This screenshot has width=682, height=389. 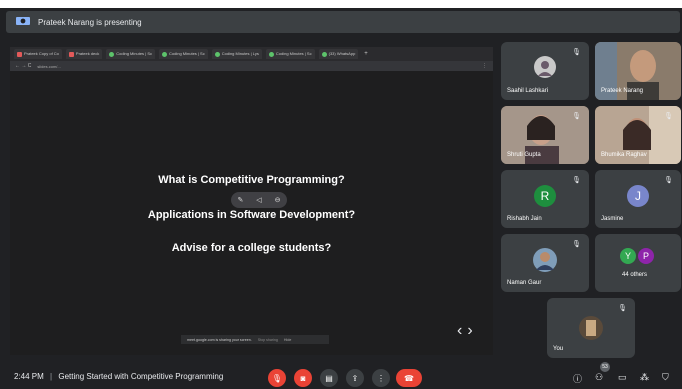 I want to click on avatar-initial: Y, so click(x=628, y=256).